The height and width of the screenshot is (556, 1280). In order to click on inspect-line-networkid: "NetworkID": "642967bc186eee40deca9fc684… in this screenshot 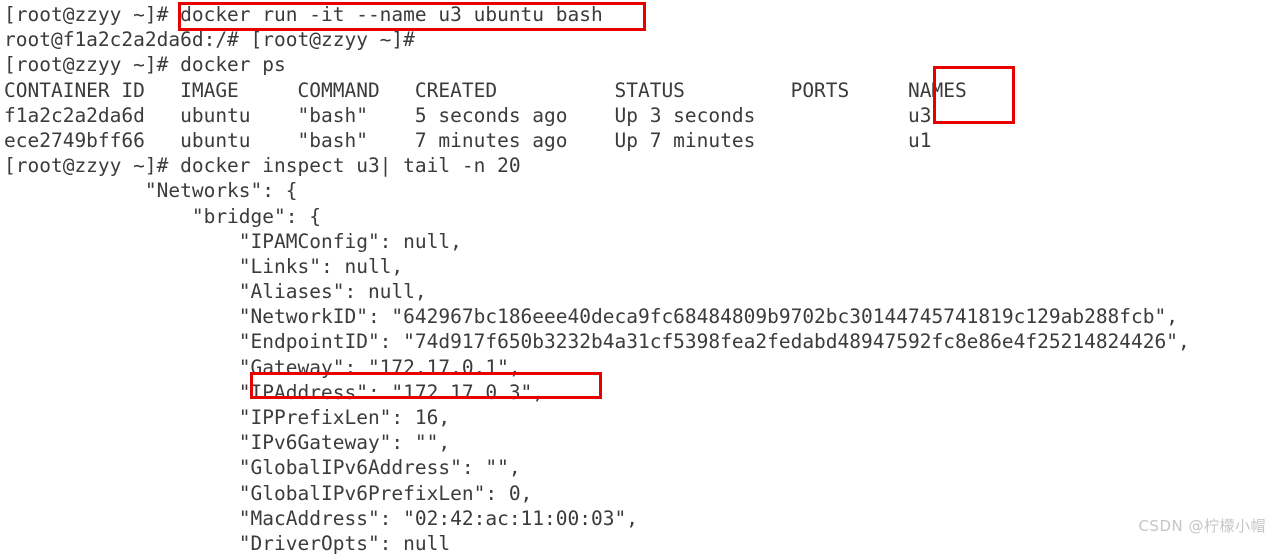, I will do `click(591, 317)`.